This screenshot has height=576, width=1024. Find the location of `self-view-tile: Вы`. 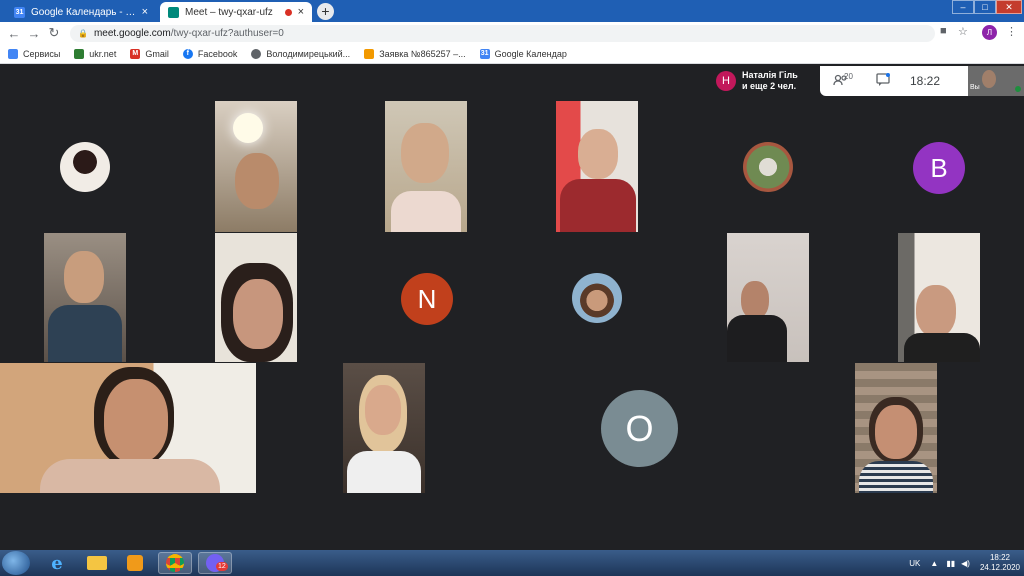

self-view-tile: Вы is located at coordinates (996, 81).